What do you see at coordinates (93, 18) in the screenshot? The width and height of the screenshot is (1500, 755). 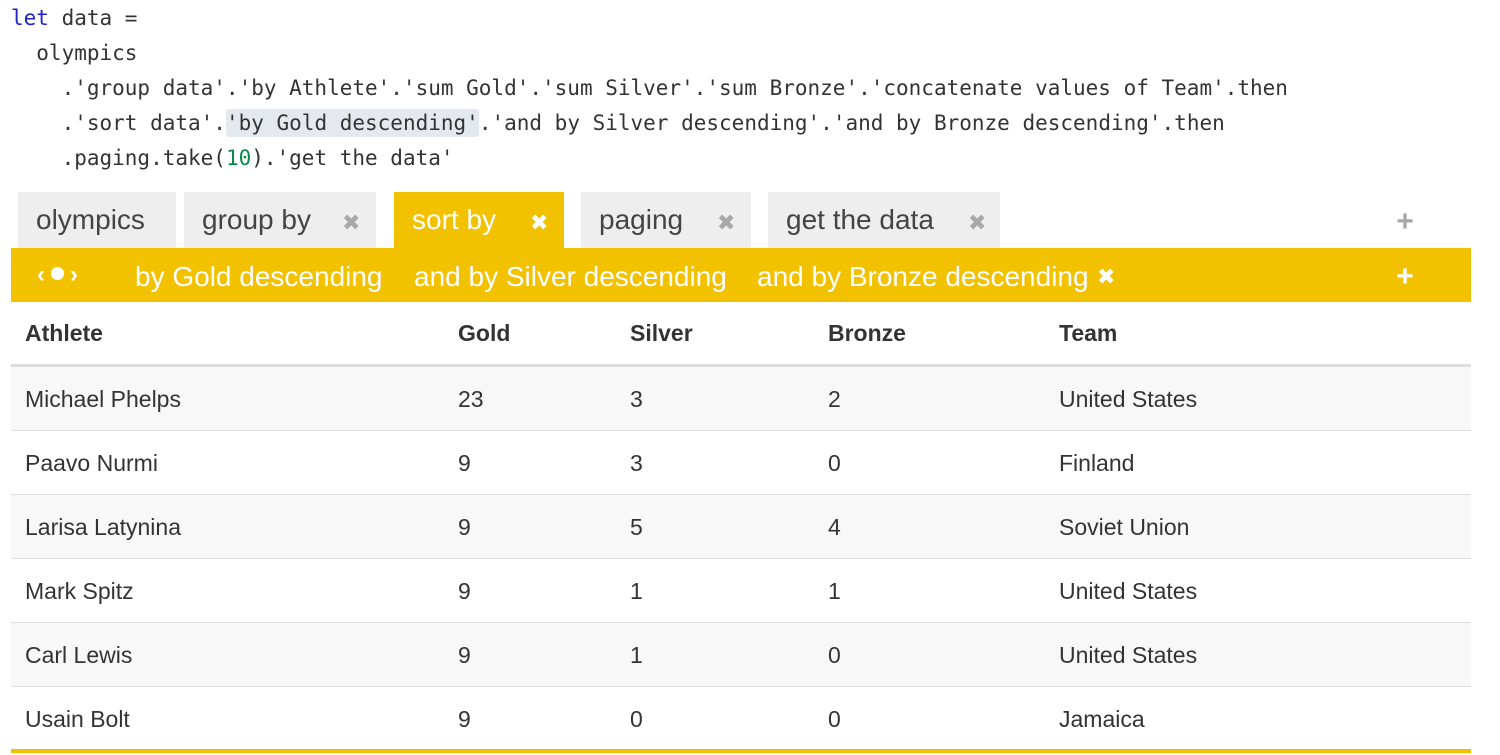 I see `code-text: data =` at bounding box center [93, 18].